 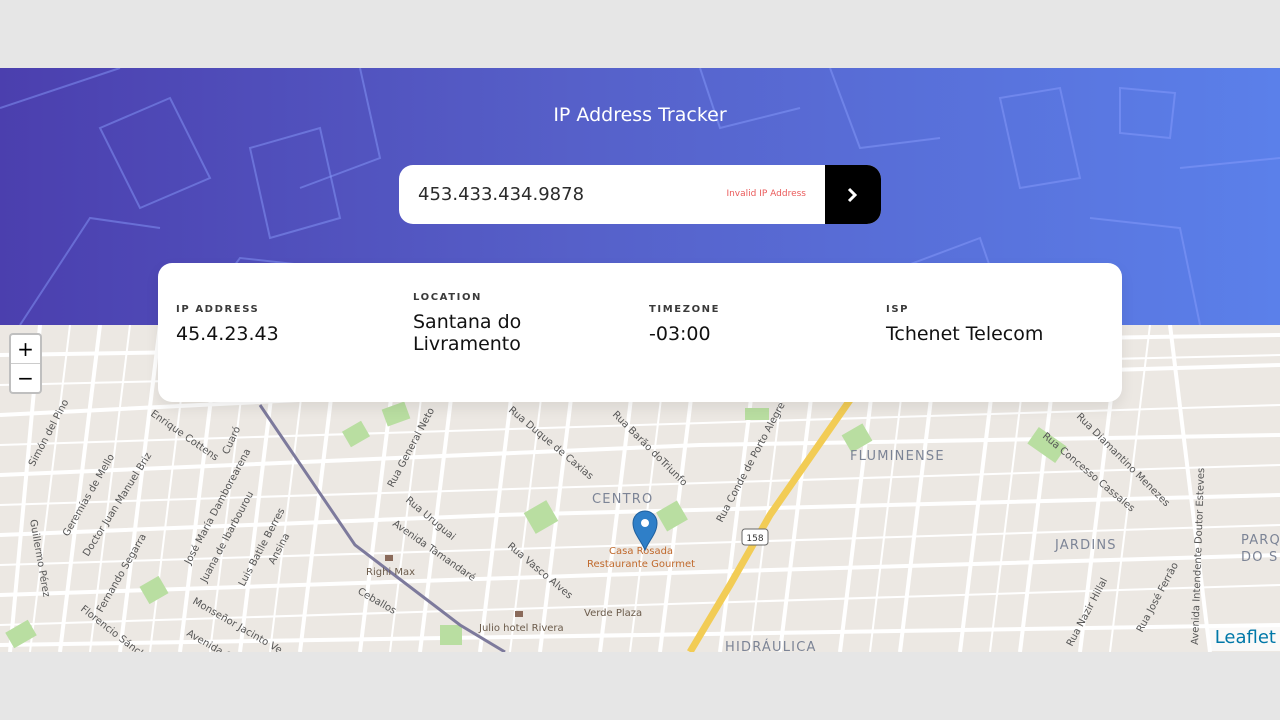 What do you see at coordinates (622, 499) in the screenshot?
I see `district-label: CENTRO` at bounding box center [622, 499].